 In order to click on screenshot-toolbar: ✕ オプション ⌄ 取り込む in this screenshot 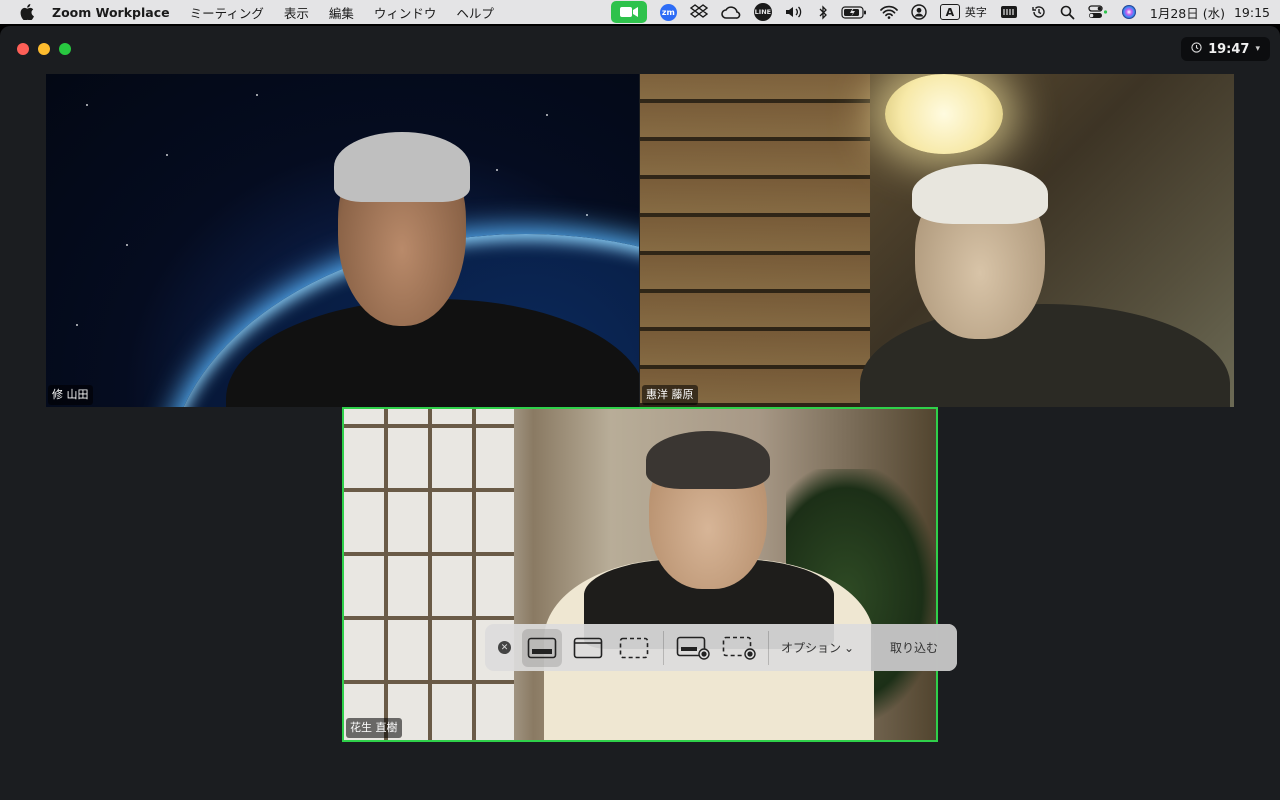, I will do `click(721, 647)`.